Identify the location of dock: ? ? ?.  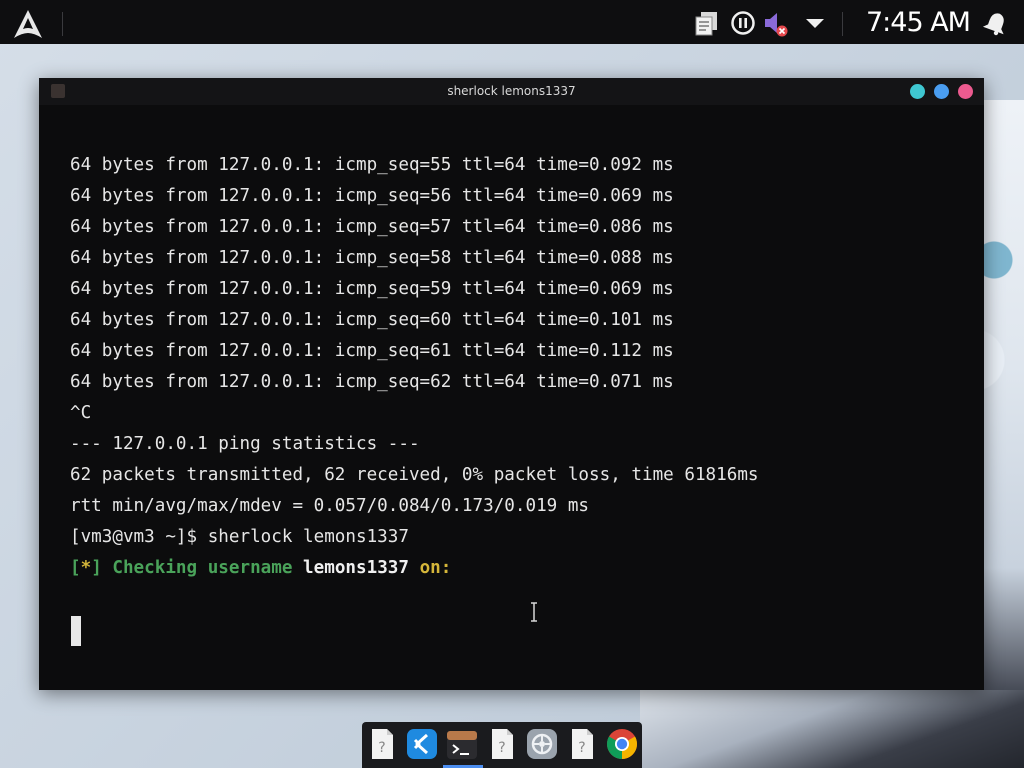
(502, 745).